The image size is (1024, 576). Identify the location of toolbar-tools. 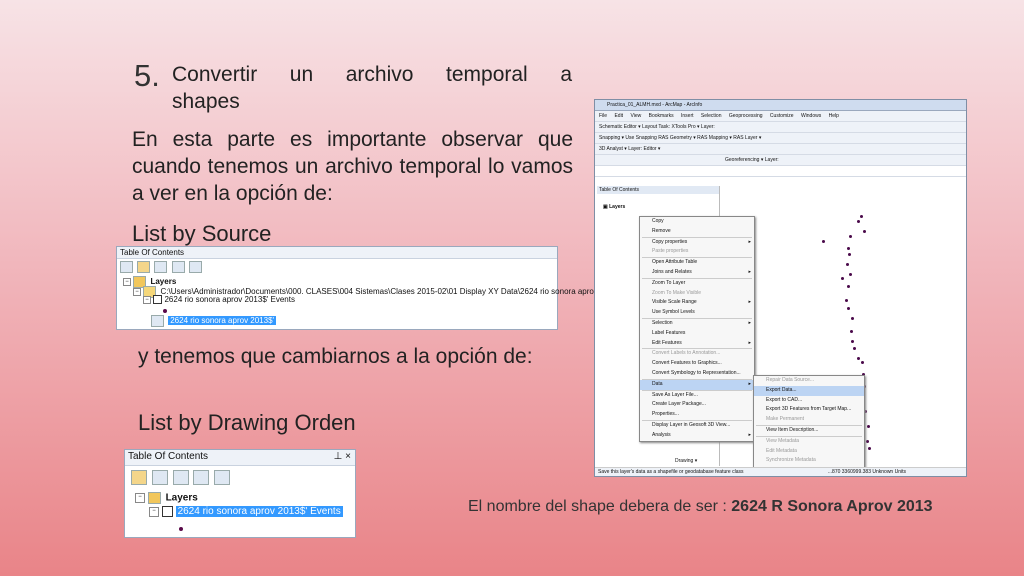
(780, 171).